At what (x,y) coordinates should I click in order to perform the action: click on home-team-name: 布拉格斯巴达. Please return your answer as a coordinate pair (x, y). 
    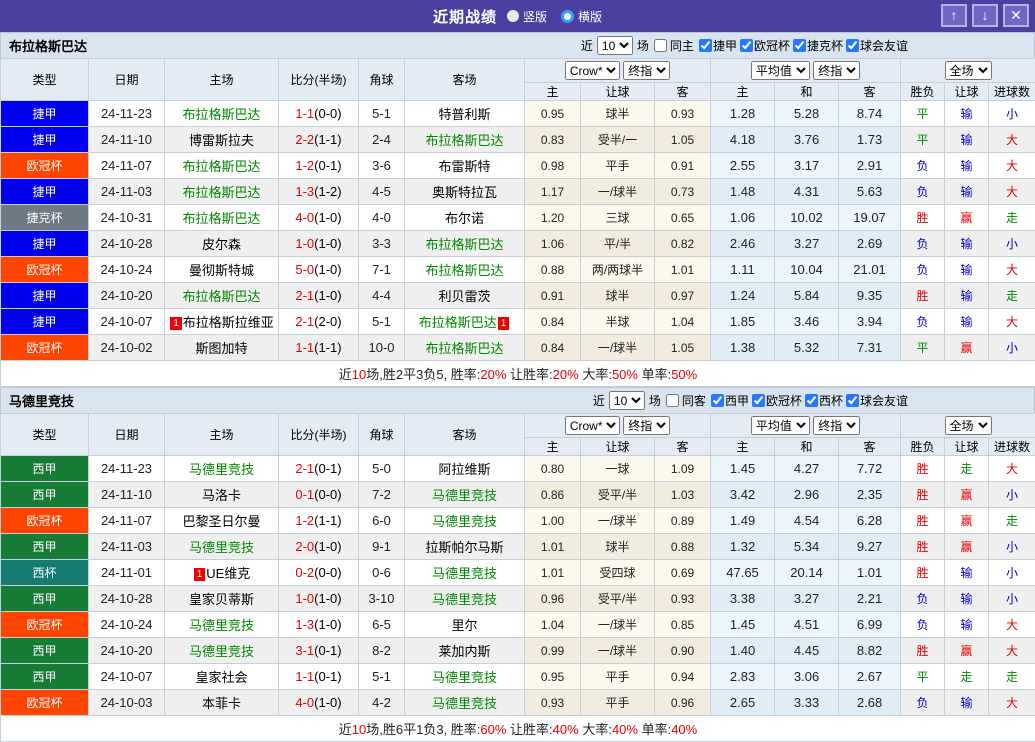
    Looking at the image, I should click on (221, 192).